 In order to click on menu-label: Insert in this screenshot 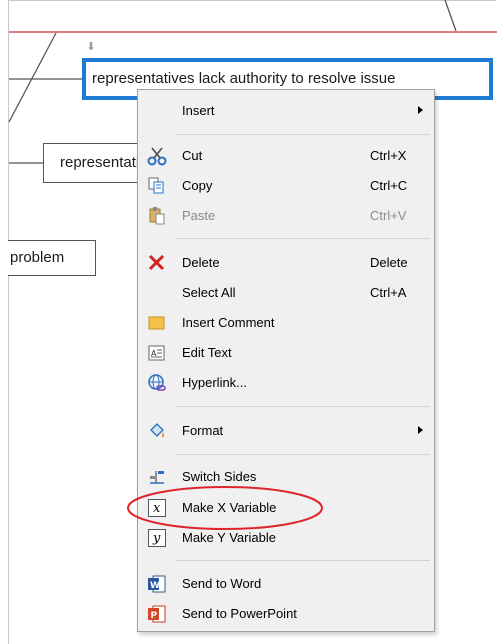, I will do `click(198, 110)`.